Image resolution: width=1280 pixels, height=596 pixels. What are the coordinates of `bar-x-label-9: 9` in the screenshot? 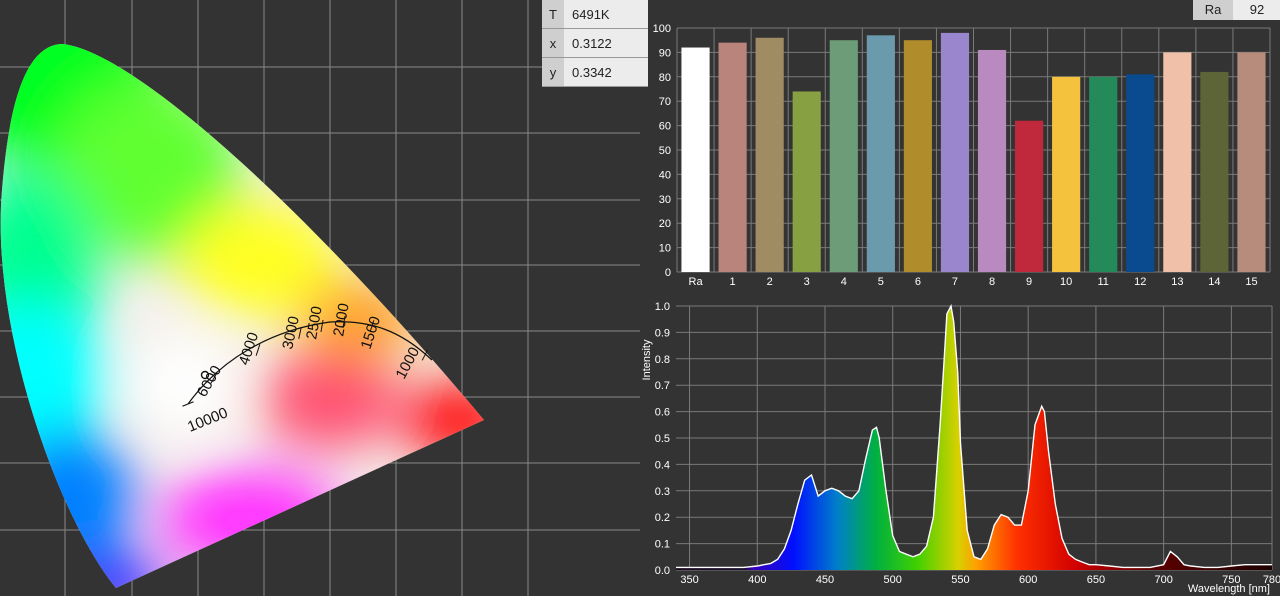 It's located at (1029, 282).